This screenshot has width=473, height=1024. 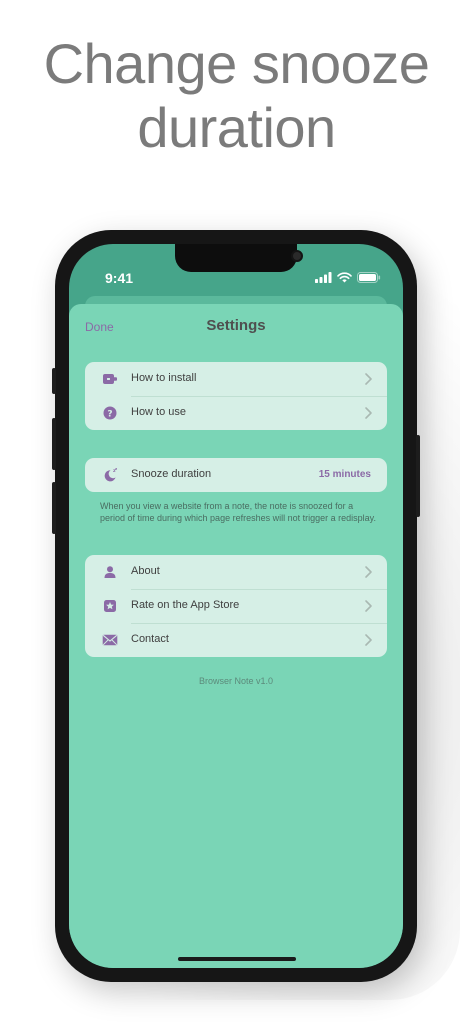 What do you see at coordinates (116, 469) in the screenshot?
I see `svg-text: z` at bounding box center [116, 469].